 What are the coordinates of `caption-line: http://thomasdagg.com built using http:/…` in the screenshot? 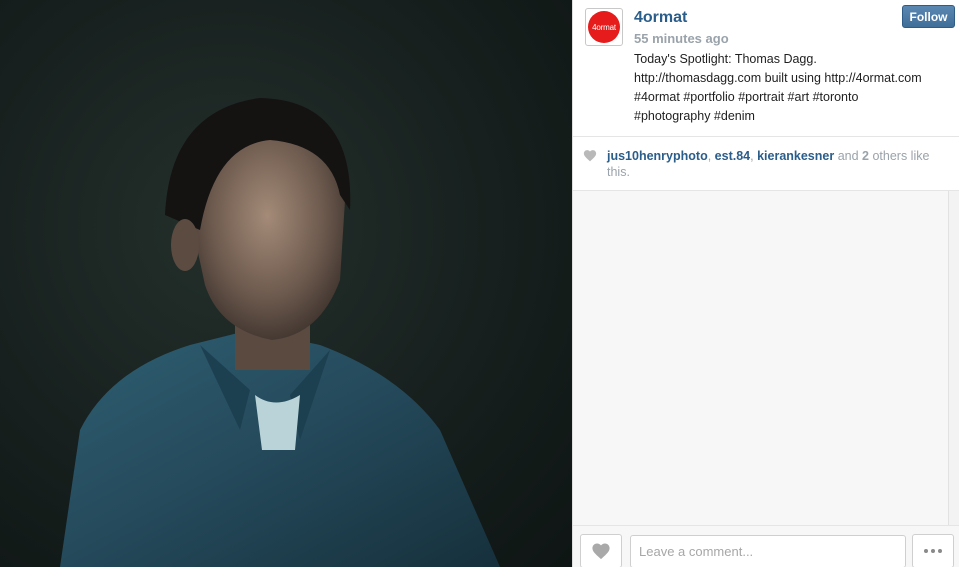 It's located at (793, 78).